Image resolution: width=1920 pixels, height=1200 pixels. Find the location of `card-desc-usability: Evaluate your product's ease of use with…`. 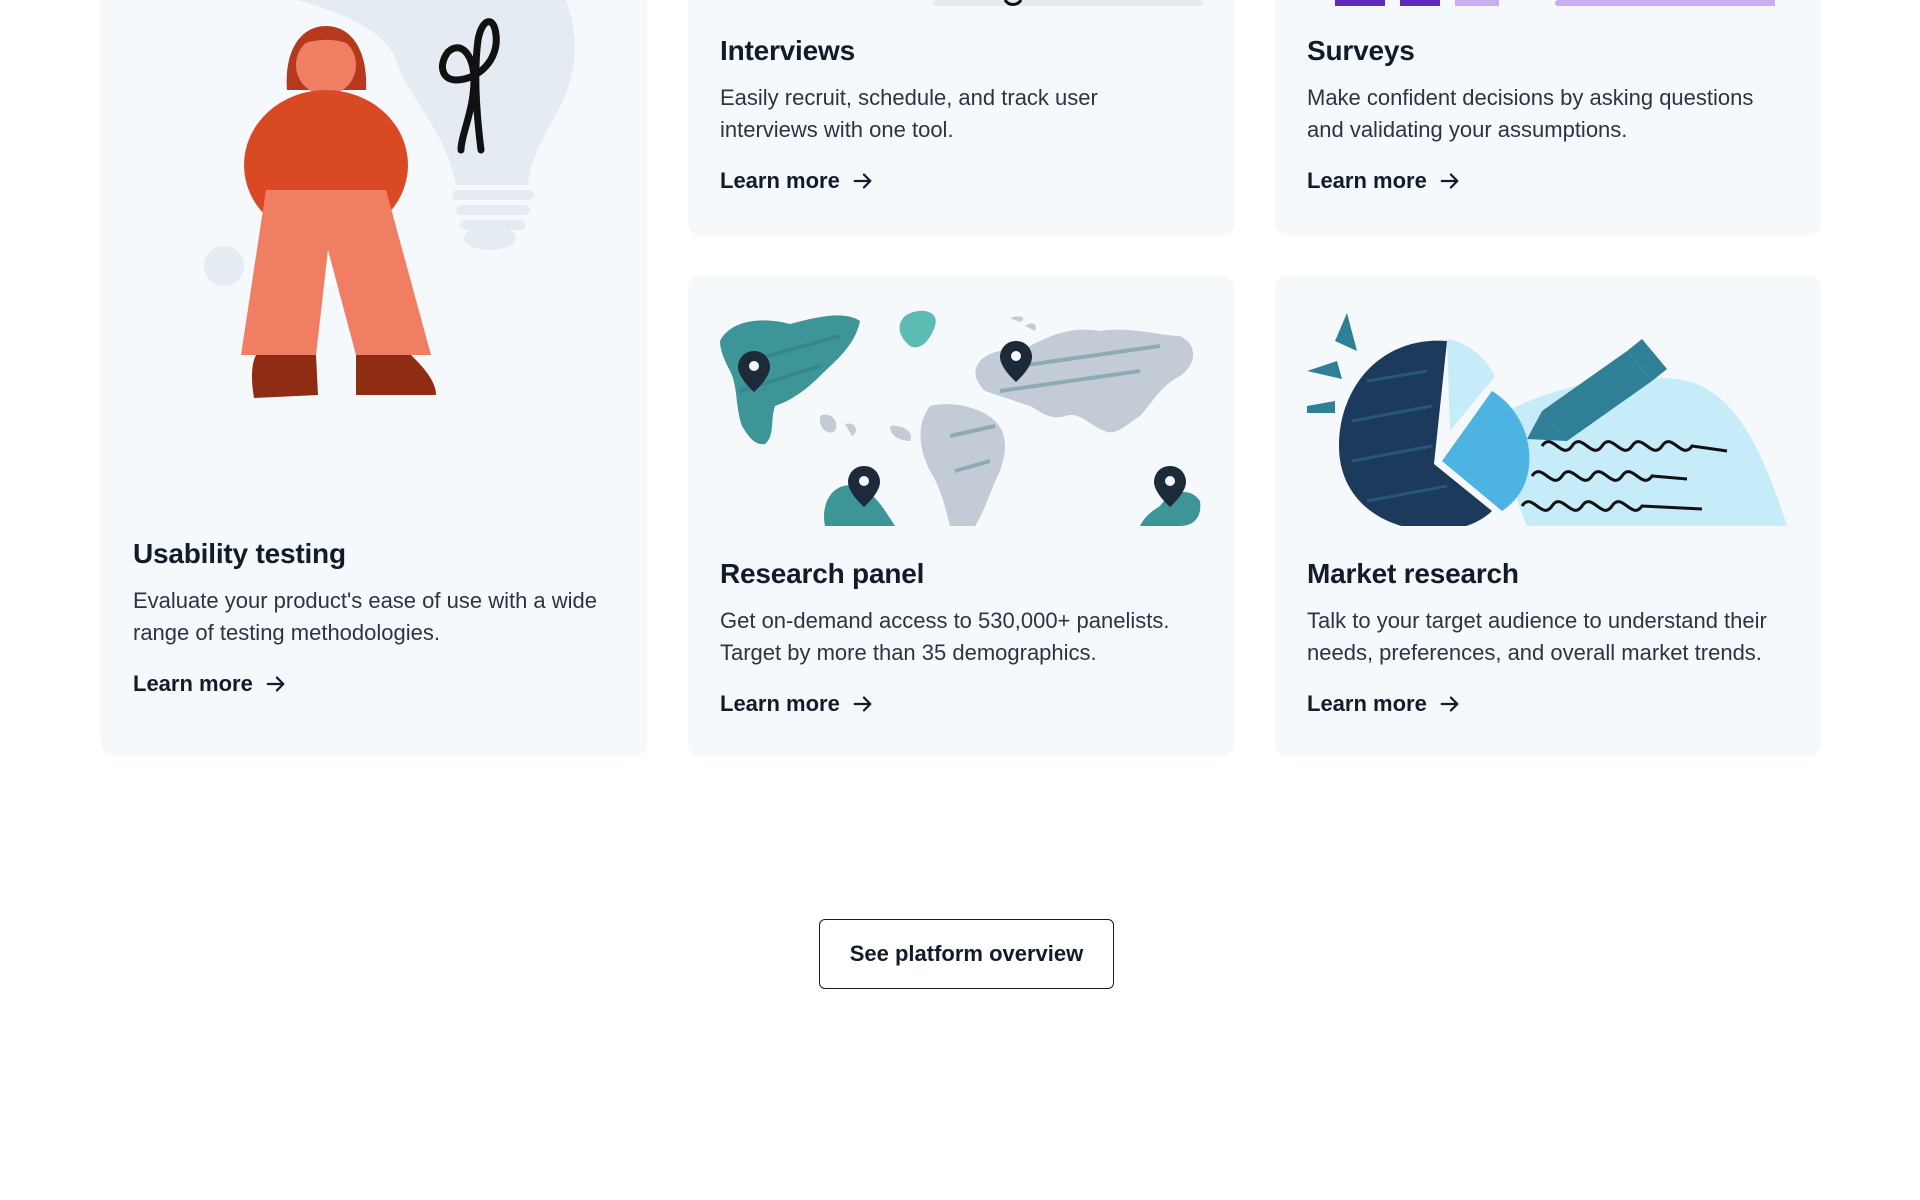

card-desc-usability: Evaluate your product's ease of use with… is located at coordinates (365, 616).